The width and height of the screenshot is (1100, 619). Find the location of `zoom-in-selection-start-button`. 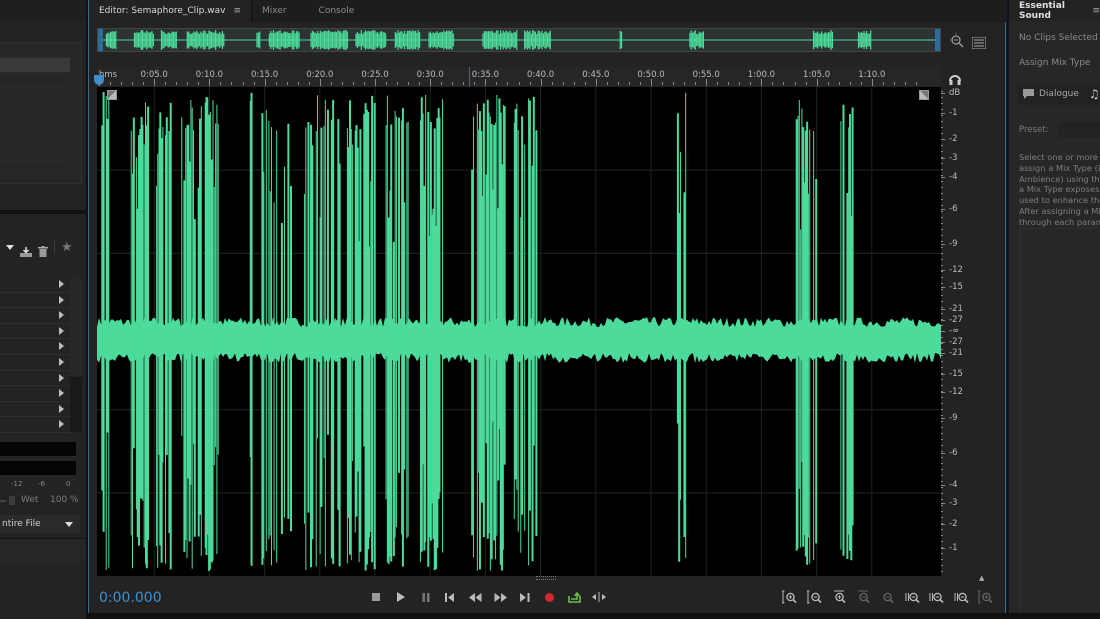

zoom-in-selection-start-button is located at coordinates (913, 597).